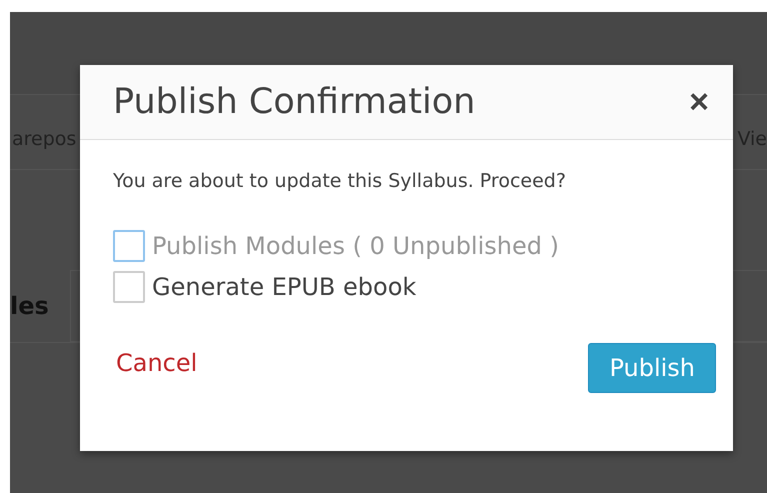  I want to click on checkbox-label: Publish Modules ( 0 Unpublished ), so click(355, 246).